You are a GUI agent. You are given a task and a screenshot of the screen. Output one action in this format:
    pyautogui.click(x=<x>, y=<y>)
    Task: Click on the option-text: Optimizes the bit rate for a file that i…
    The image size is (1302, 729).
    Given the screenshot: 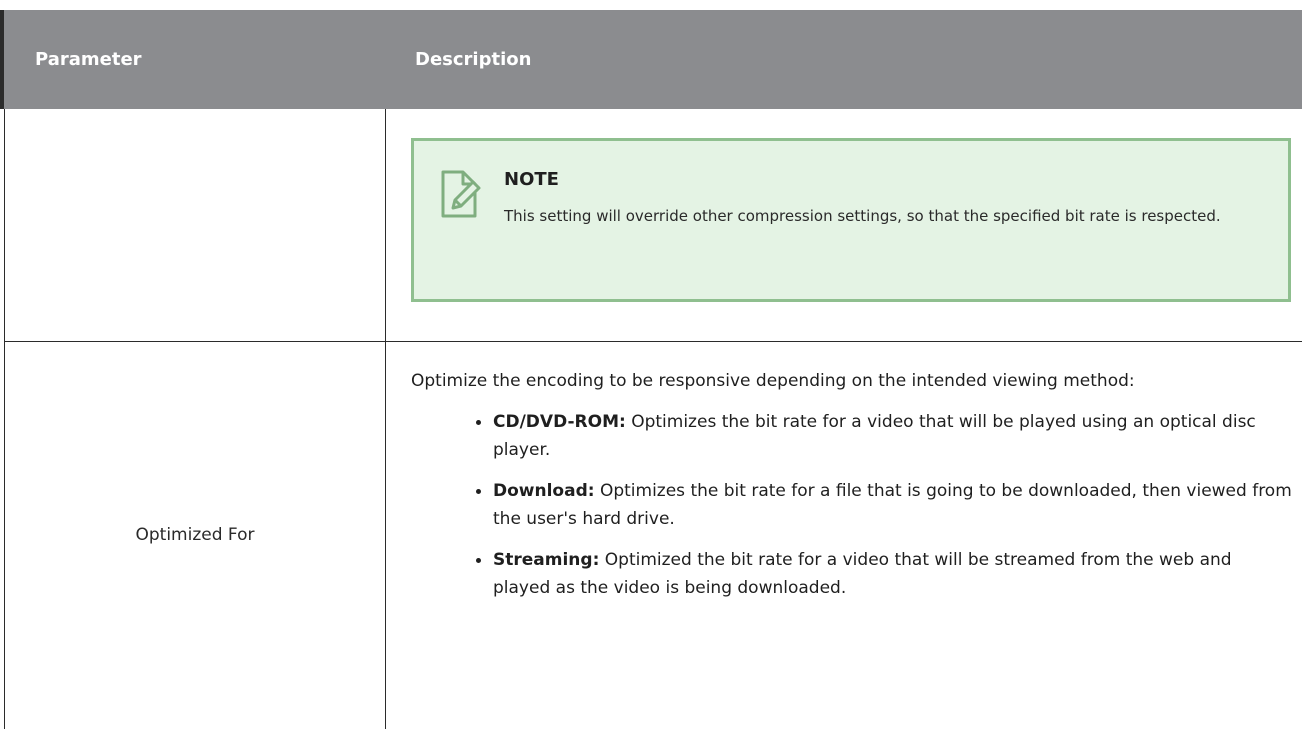 What is the action you would take?
    pyautogui.click(x=892, y=505)
    